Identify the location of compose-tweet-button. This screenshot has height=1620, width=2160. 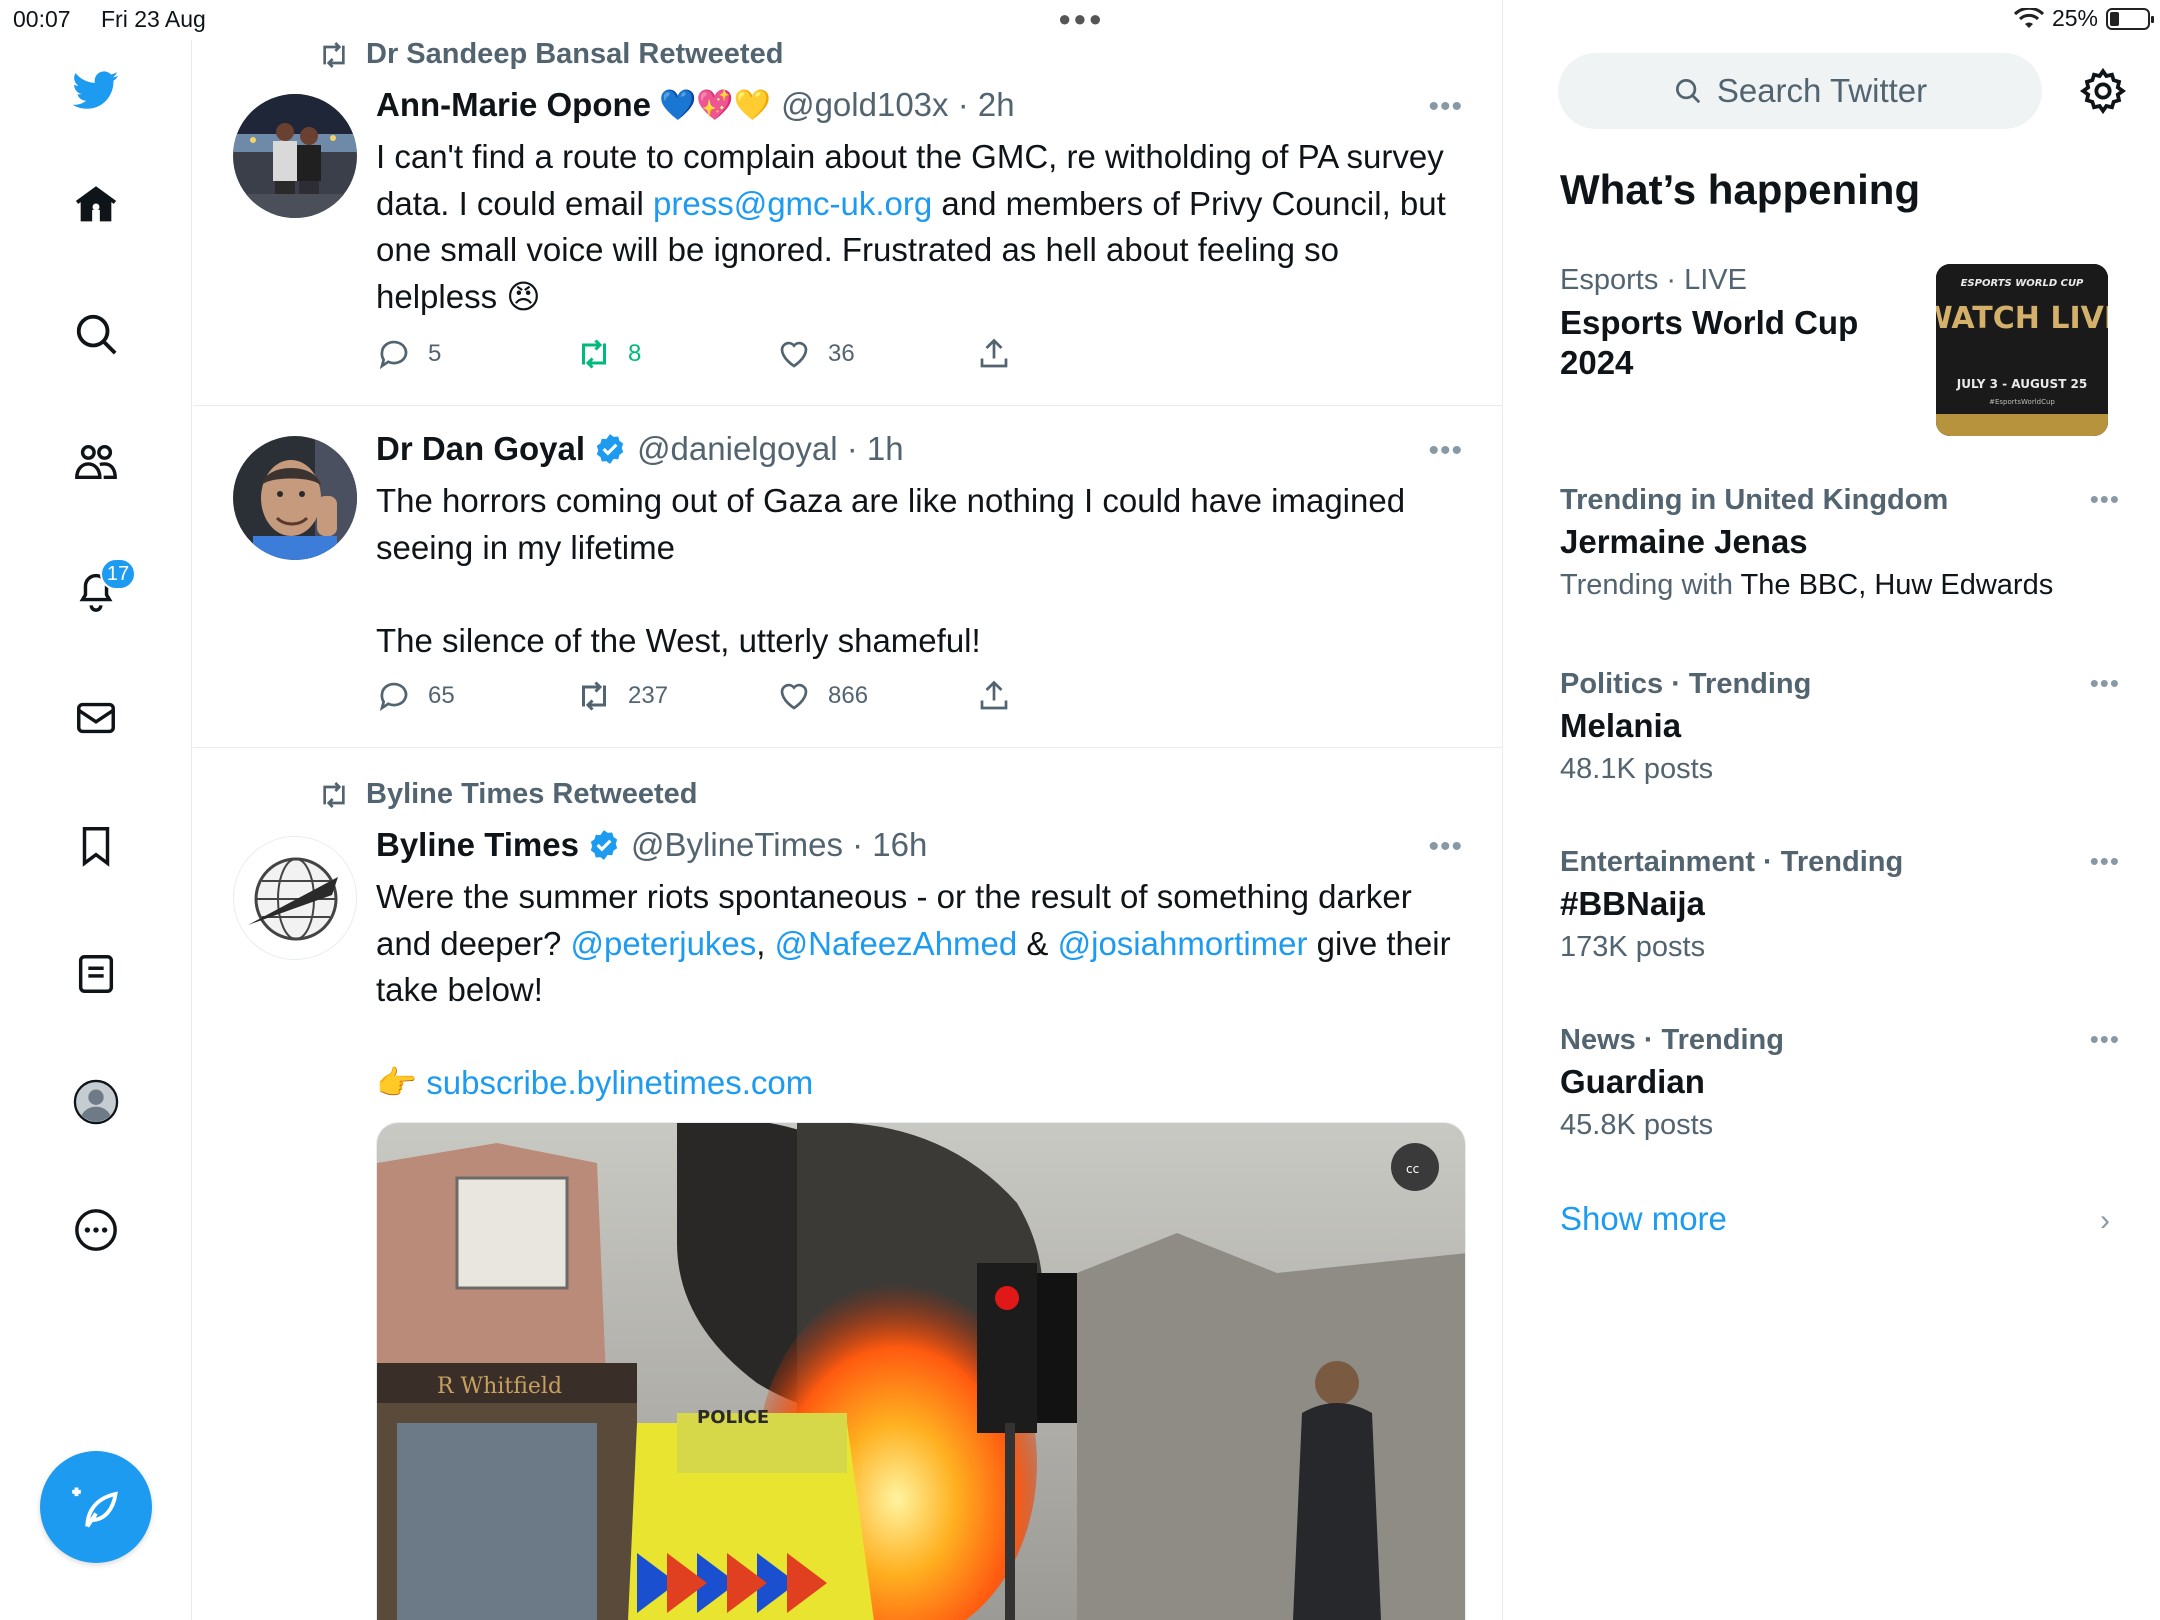
(96, 1507).